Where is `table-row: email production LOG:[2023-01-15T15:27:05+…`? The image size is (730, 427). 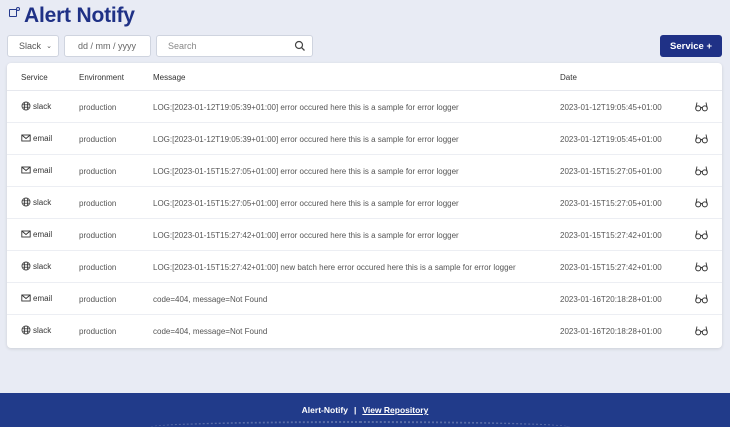 table-row: email production LOG:[2023-01-15T15:27:05+… is located at coordinates (364, 171).